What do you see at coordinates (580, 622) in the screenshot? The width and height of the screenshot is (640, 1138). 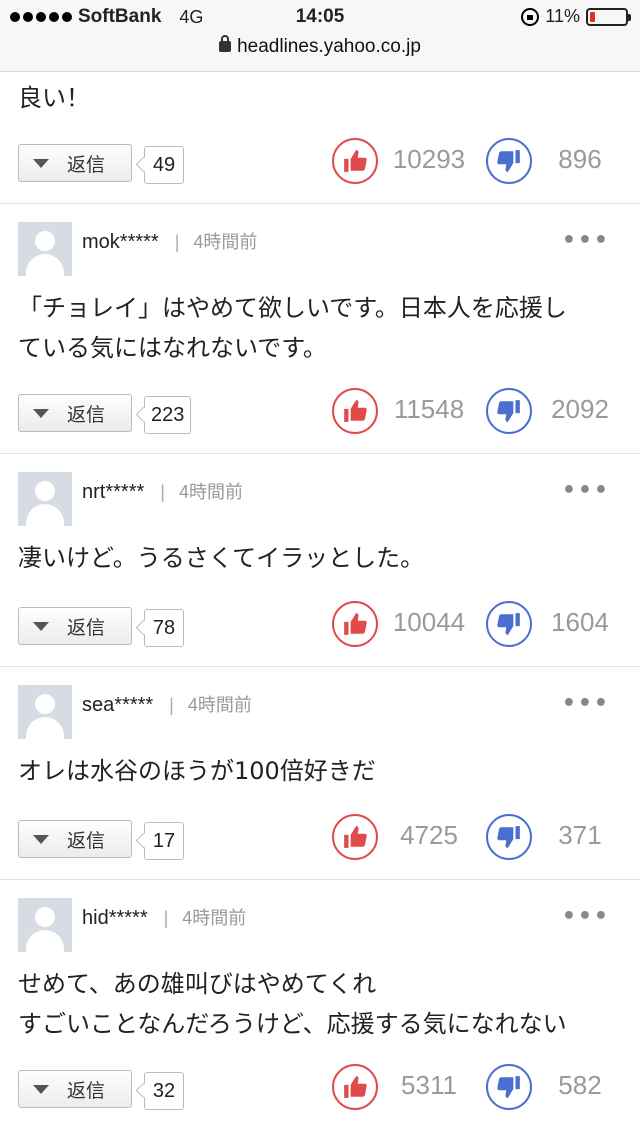 I see `dislike-count: 1604` at bounding box center [580, 622].